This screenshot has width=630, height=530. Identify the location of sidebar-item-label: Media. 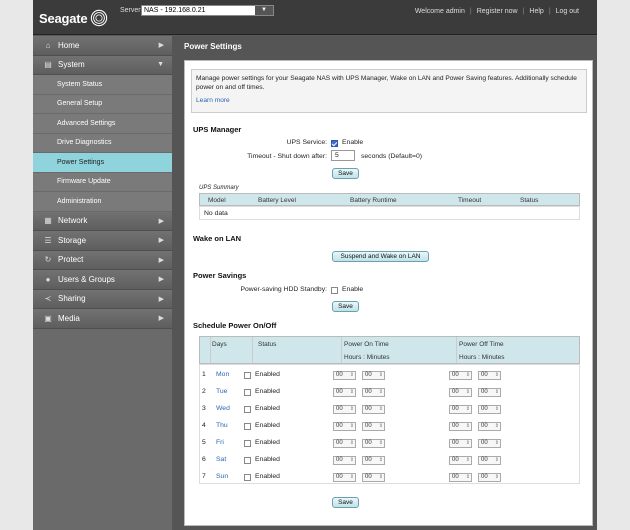
(69, 318).